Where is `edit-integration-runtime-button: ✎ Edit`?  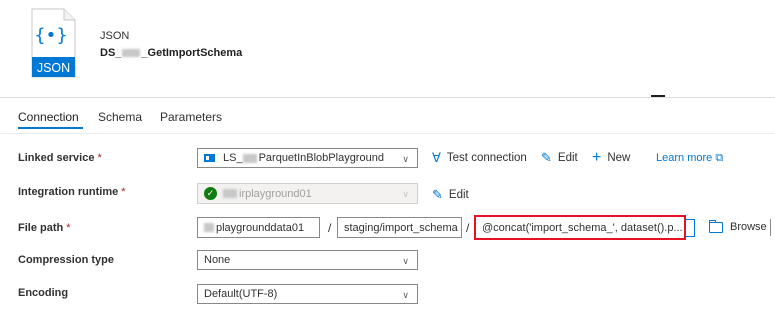
edit-integration-runtime-button: ✎ Edit is located at coordinates (450, 195).